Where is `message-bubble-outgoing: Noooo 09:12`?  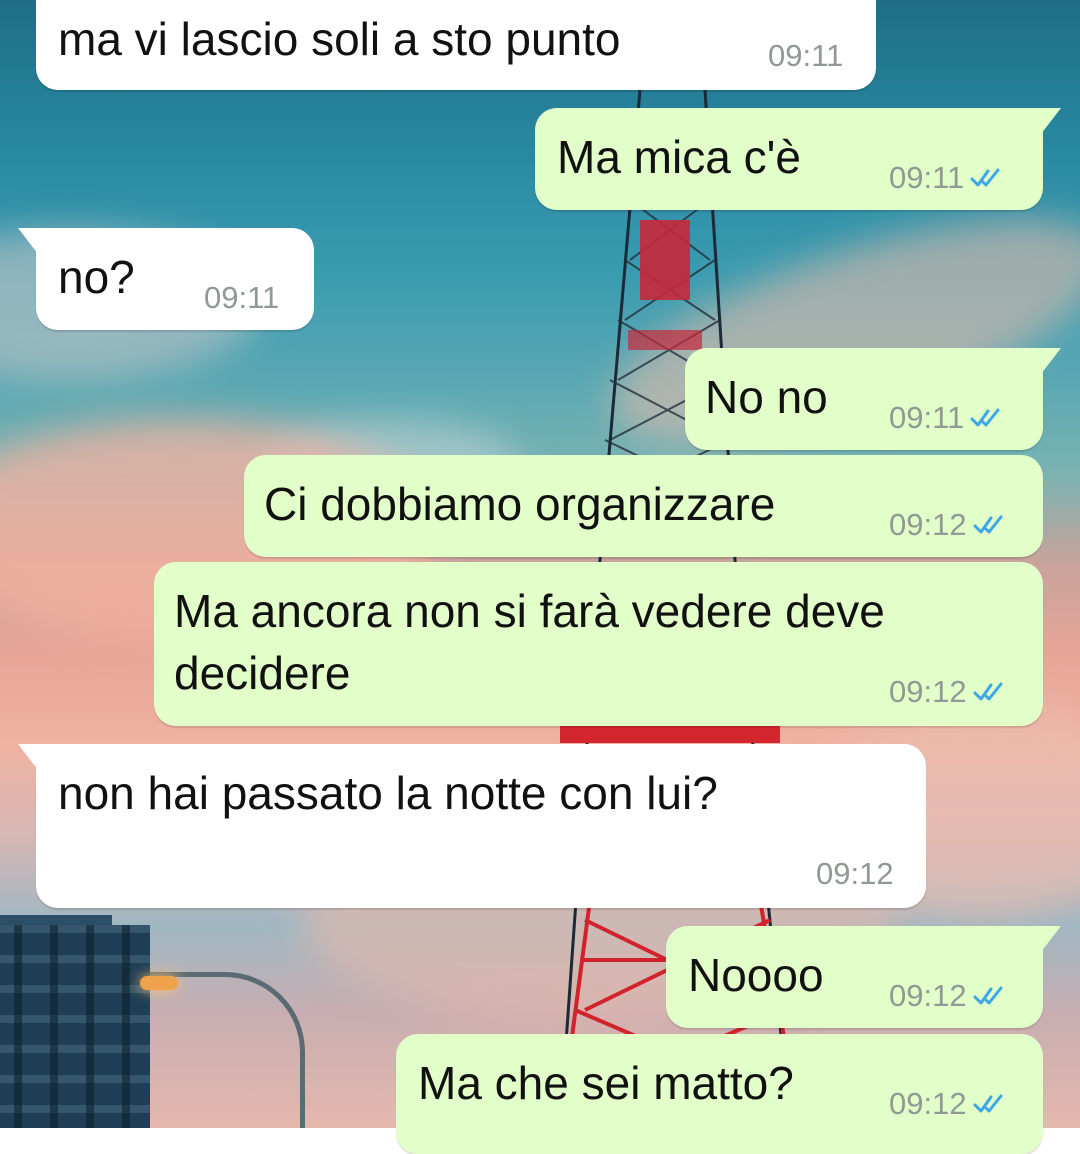
message-bubble-outgoing: Noooo 09:12 is located at coordinates (863, 977).